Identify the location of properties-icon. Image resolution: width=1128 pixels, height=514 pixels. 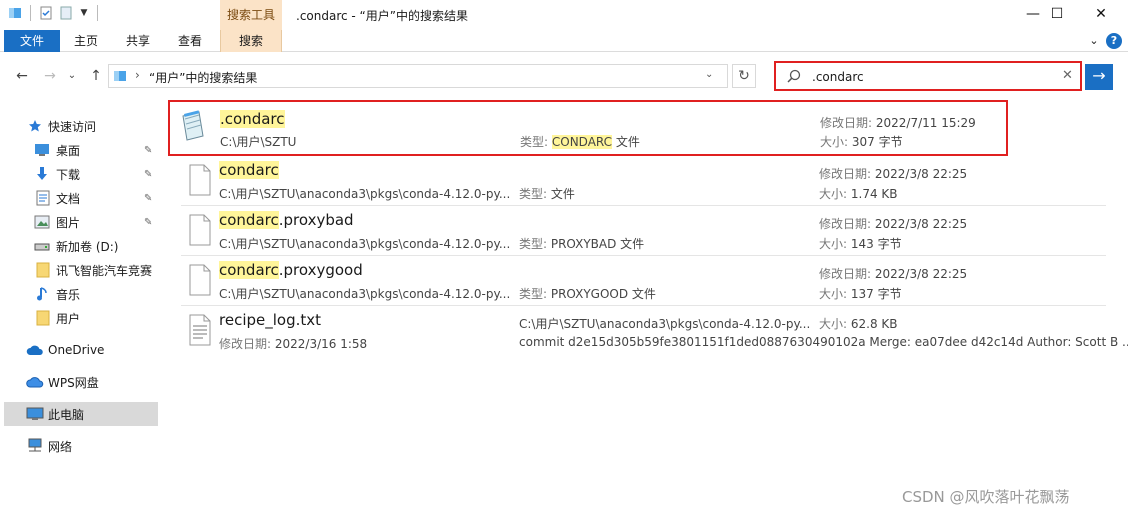
(46, 13).